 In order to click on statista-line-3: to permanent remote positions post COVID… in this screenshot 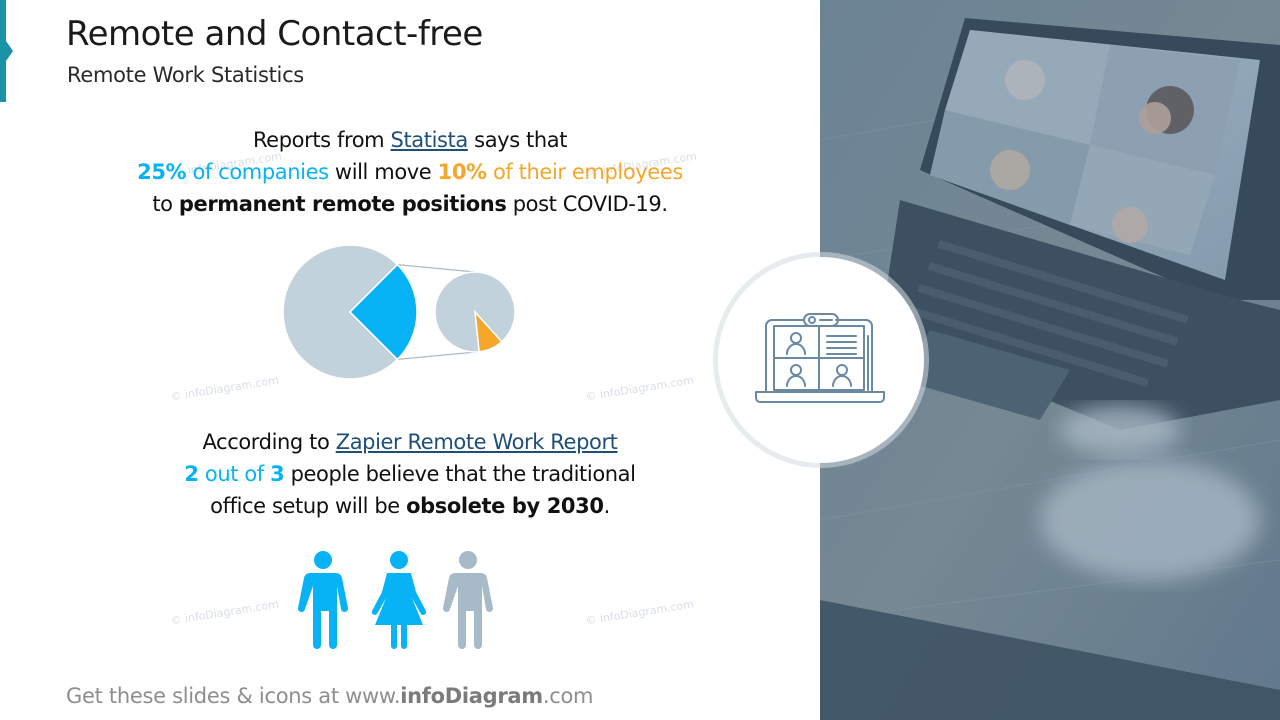, I will do `click(410, 204)`.